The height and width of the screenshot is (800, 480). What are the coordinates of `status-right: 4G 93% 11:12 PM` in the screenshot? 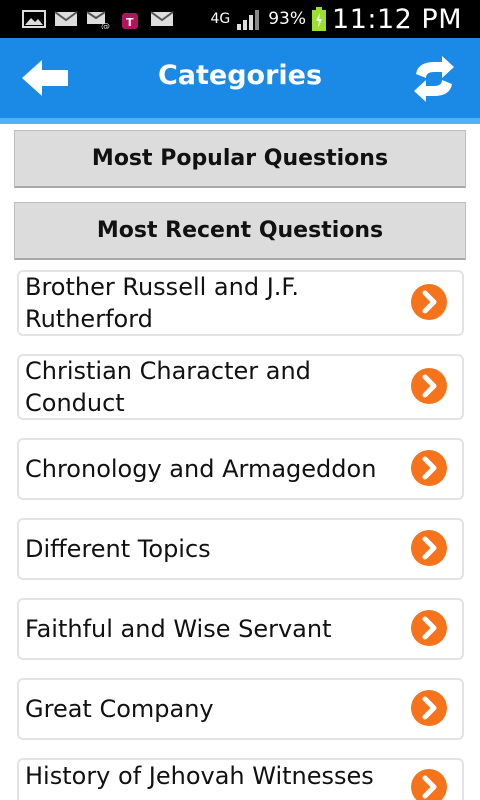 It's located at (336, 19).